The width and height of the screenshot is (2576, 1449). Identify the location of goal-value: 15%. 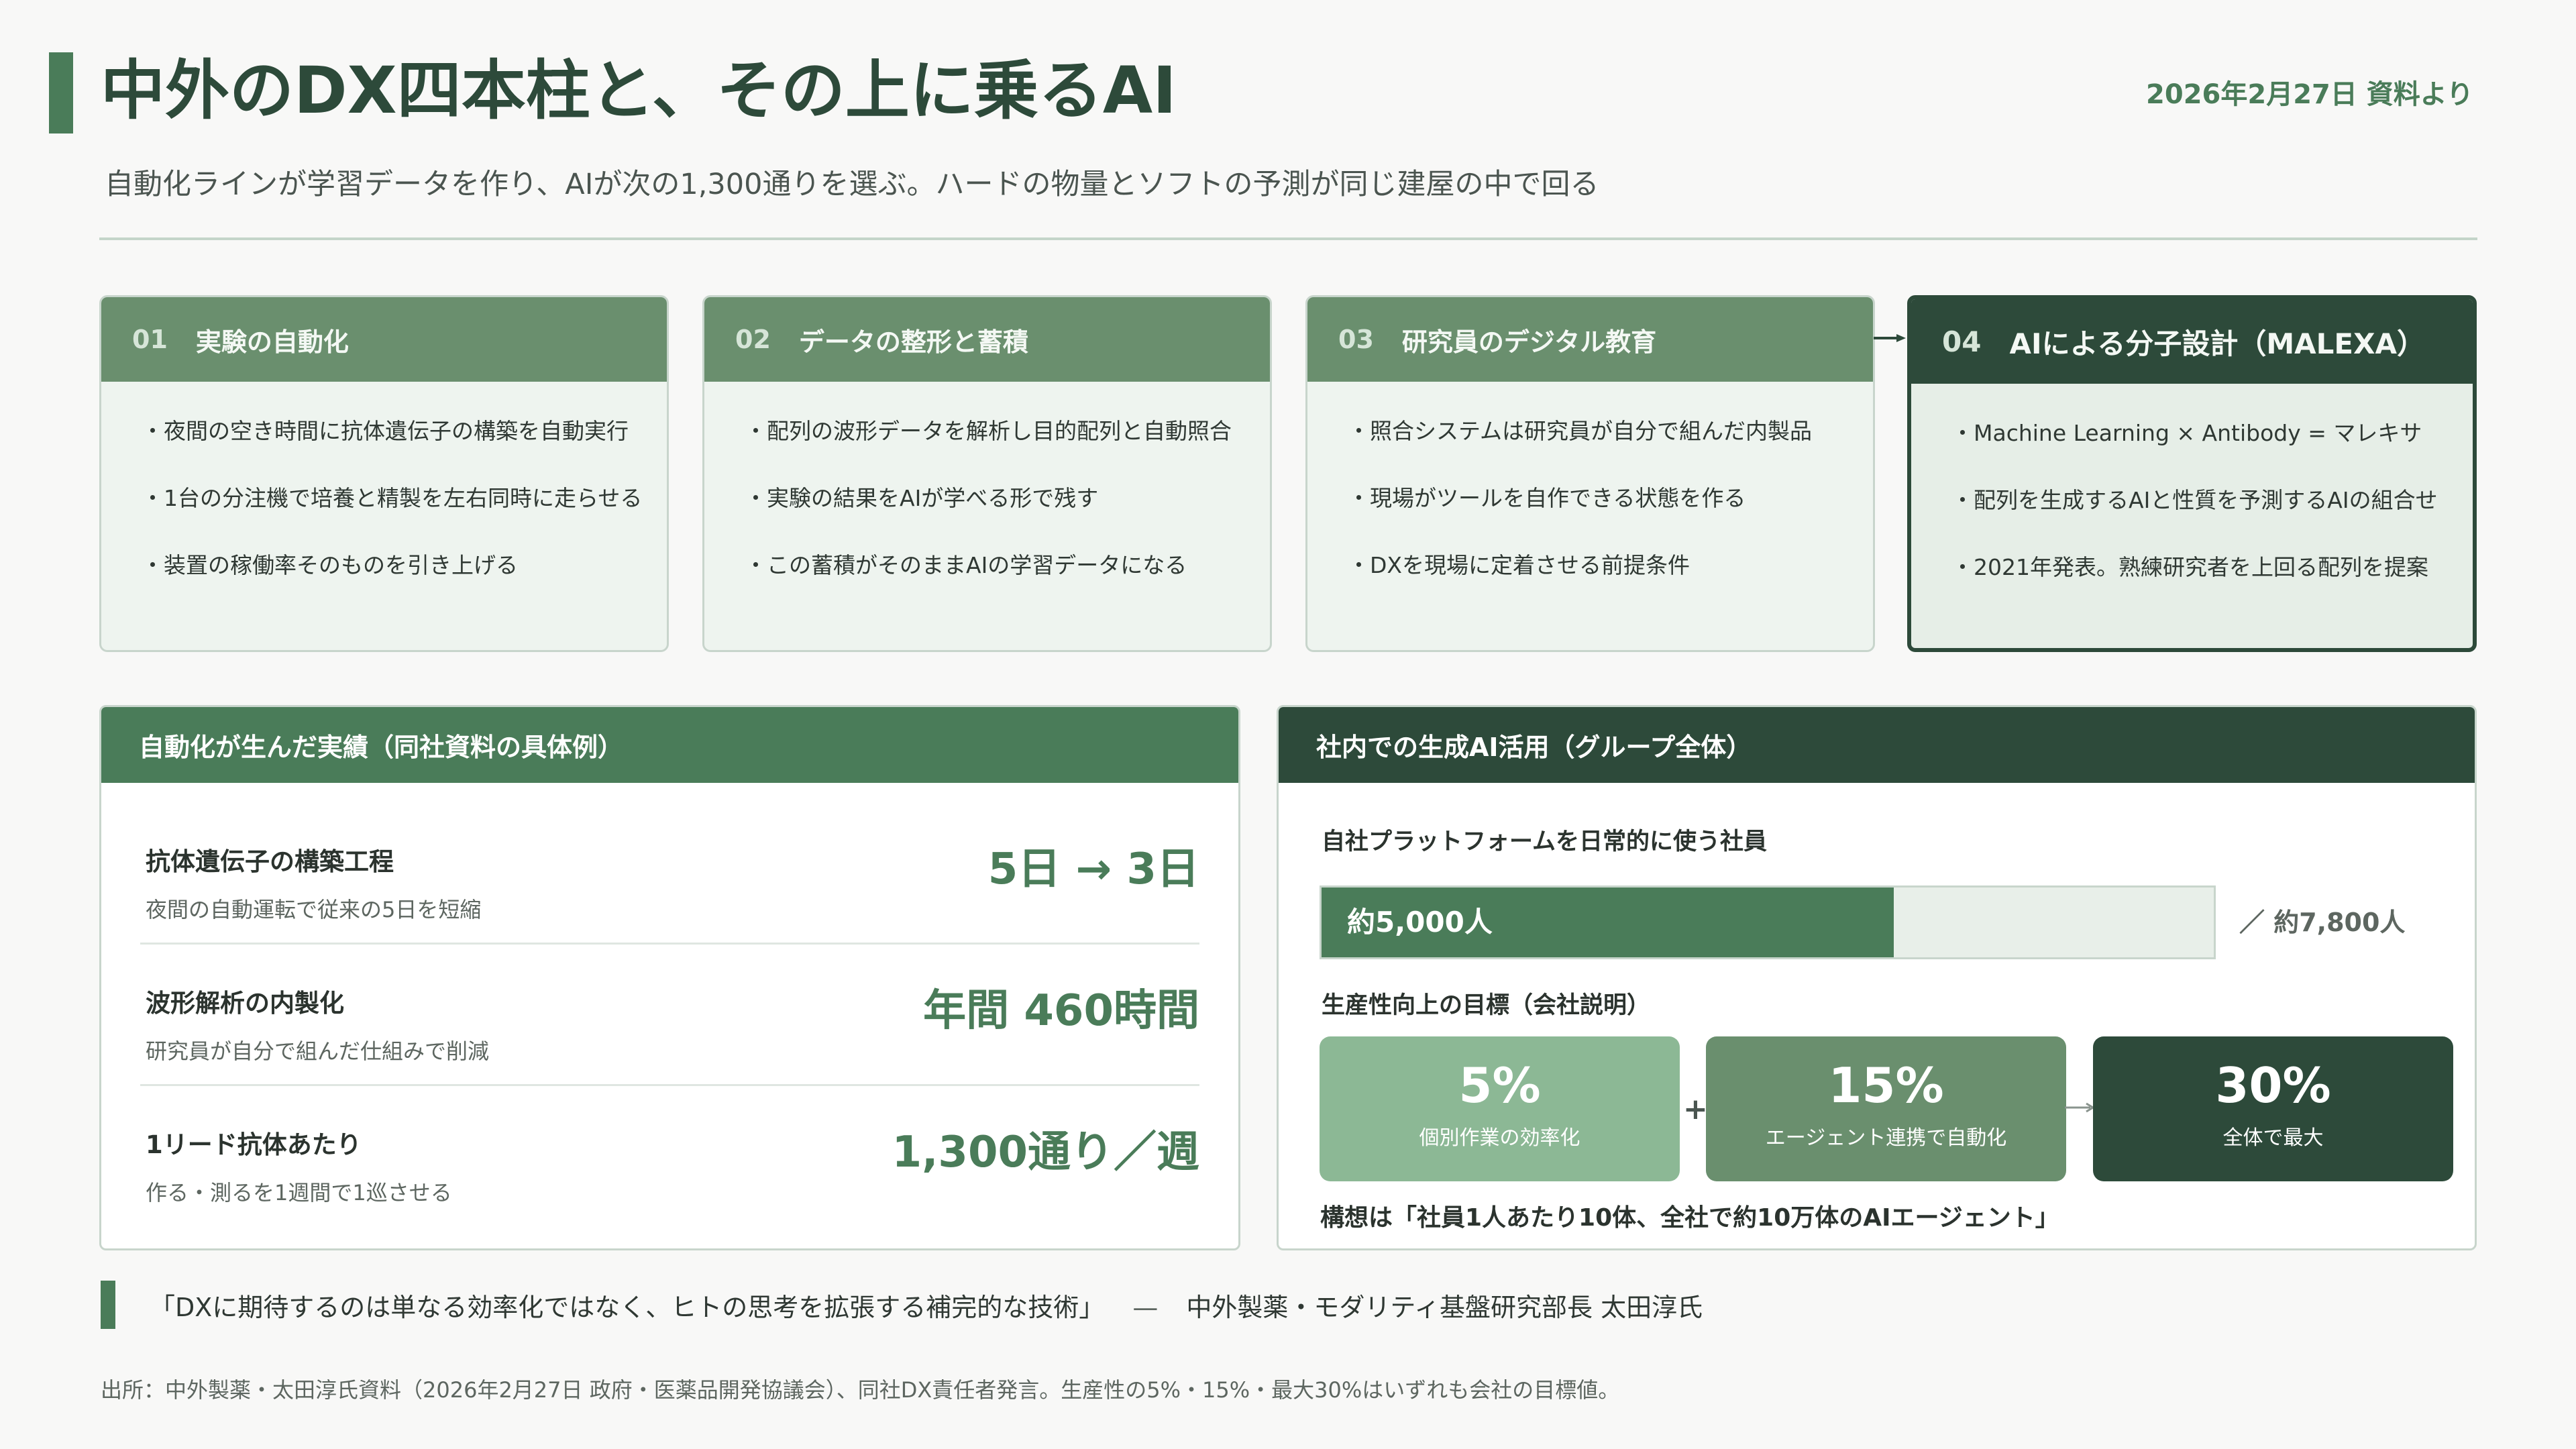
(1886, 1085).